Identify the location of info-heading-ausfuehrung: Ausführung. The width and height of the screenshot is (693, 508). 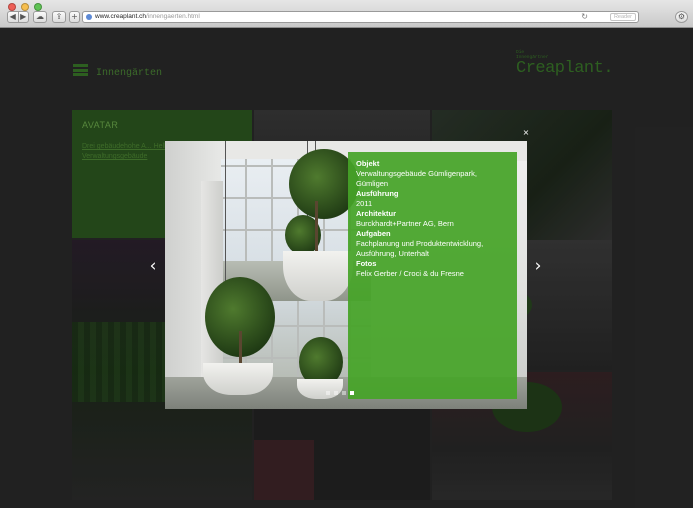
(377, 193).